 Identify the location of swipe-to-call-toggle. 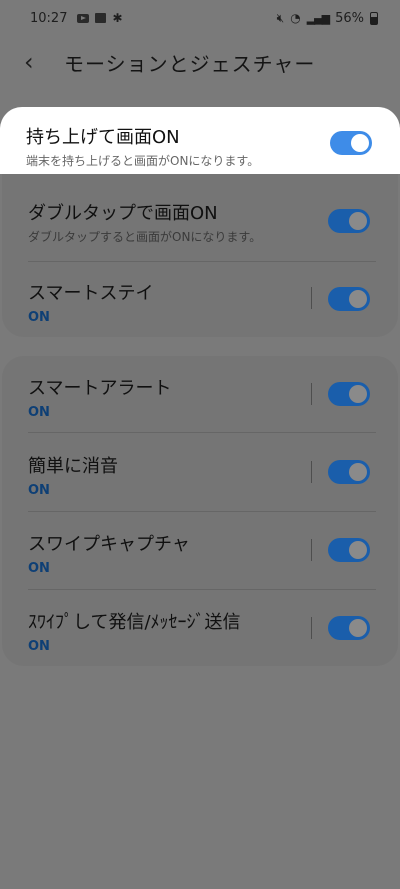
(349, 628).